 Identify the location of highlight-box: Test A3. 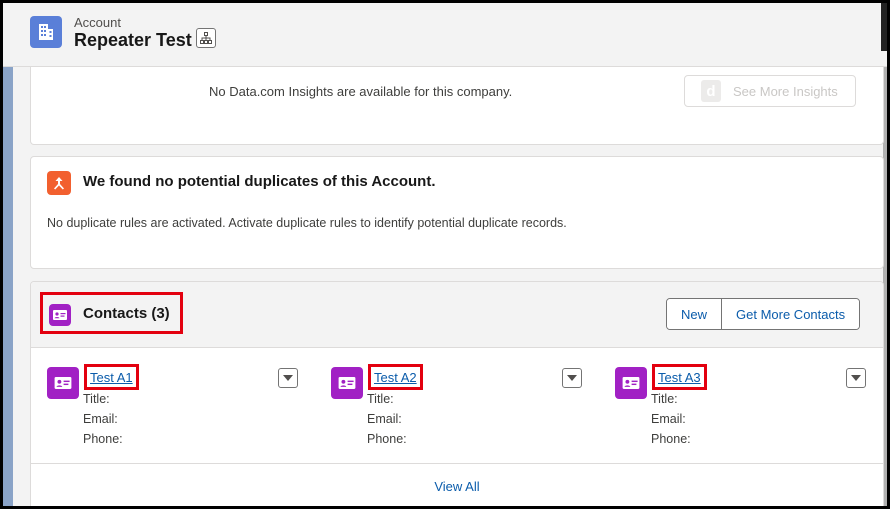
(679, 377).